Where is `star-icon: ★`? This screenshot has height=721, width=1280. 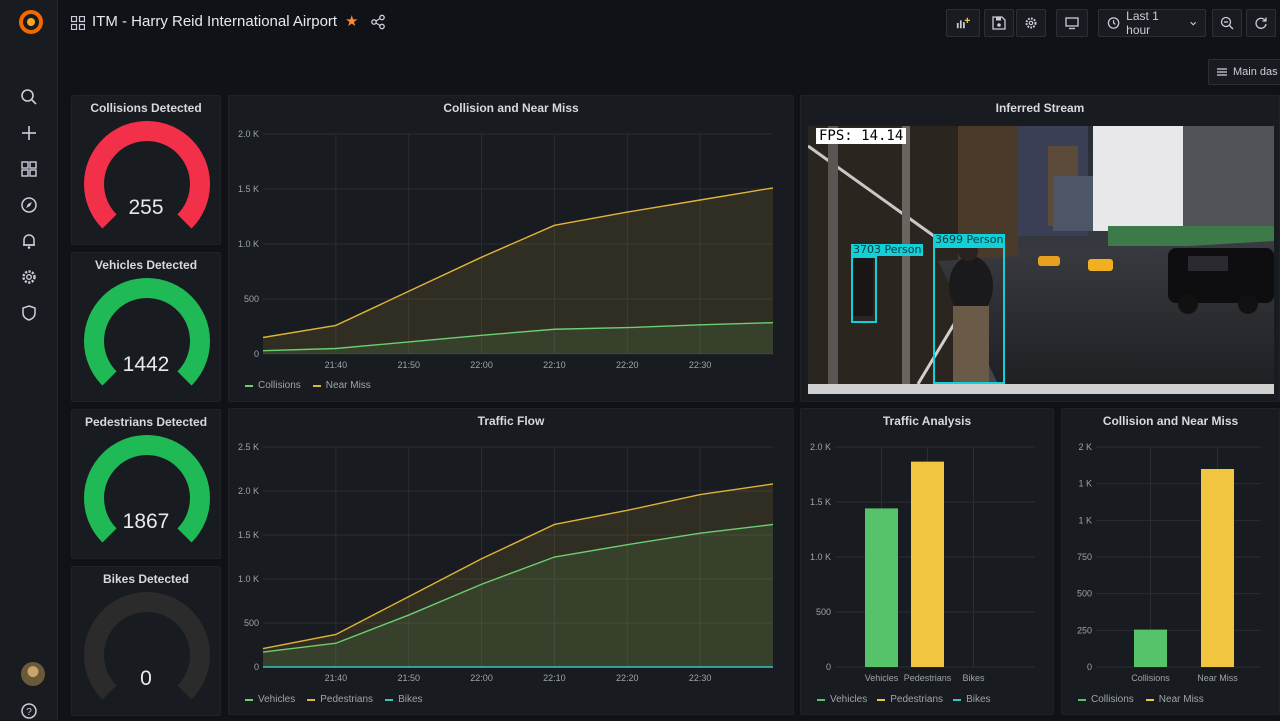 star-icon: ★ is located at coordinates (351, 21).